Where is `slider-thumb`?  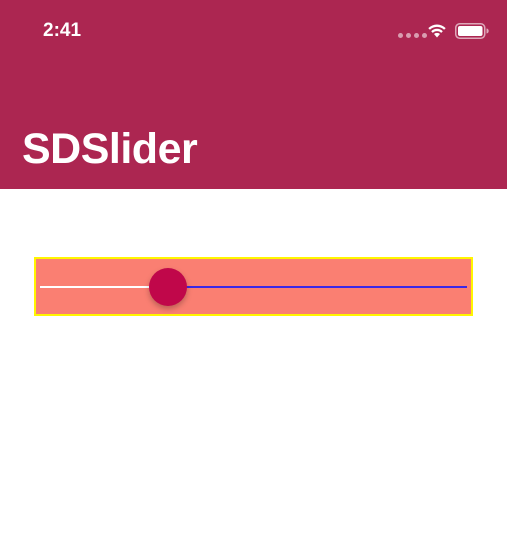
slider-thumb is located at coordinates (167, 287).